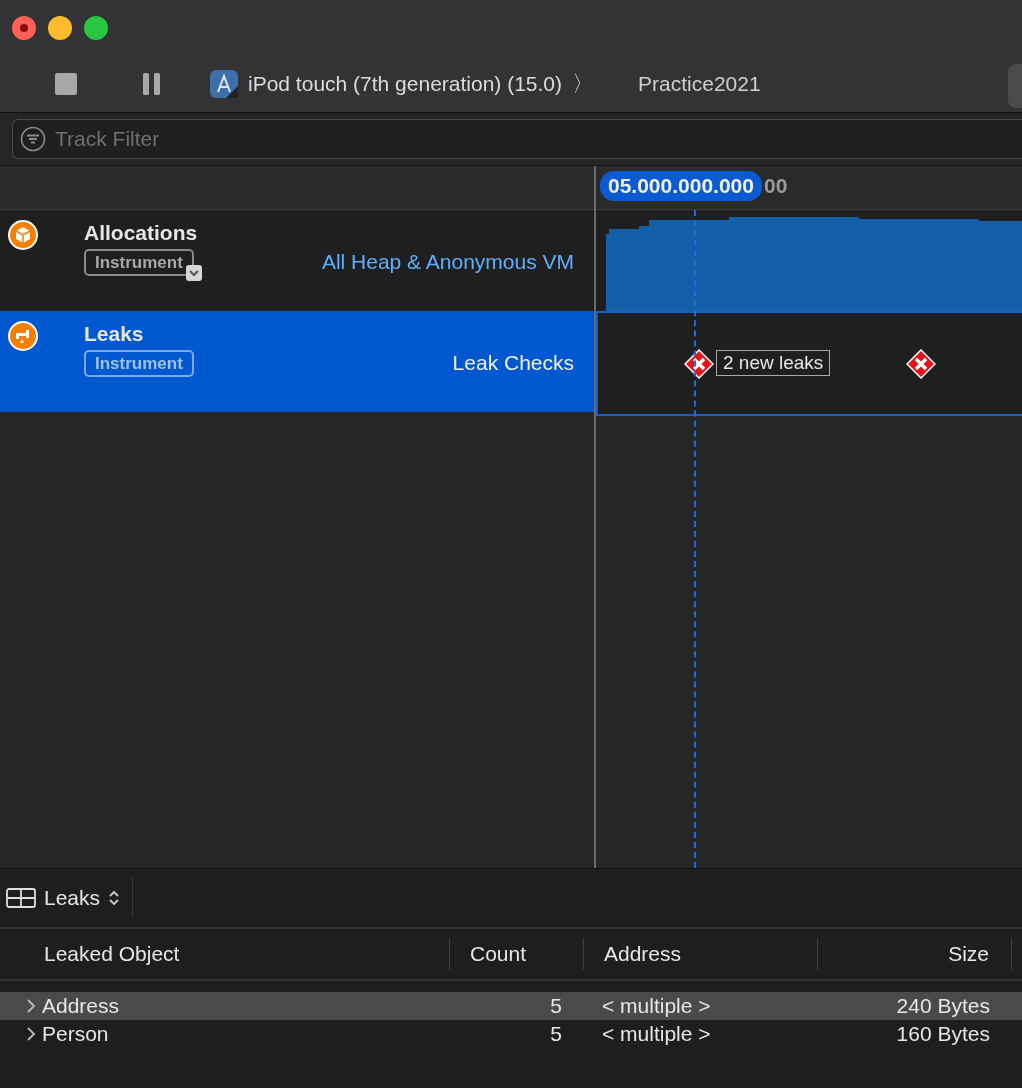  I want to click on stop-button, so click(66, 84).